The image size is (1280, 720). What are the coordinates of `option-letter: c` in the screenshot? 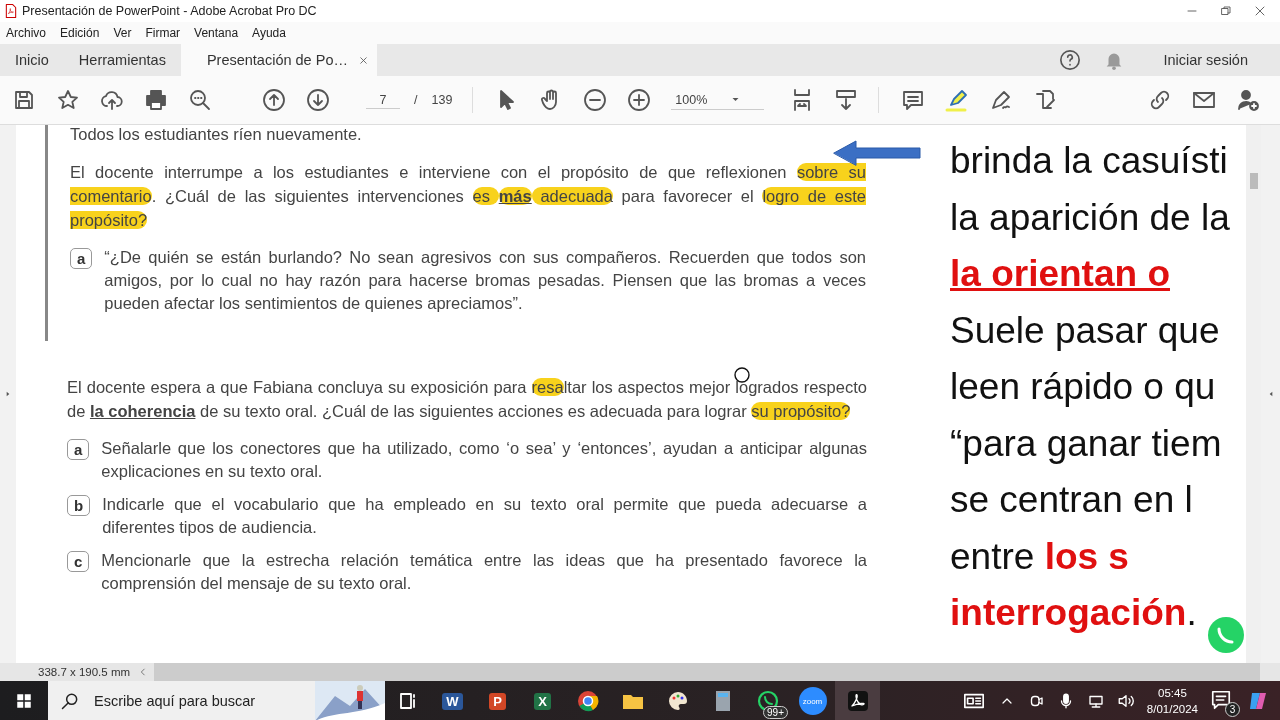 It's located at (78, 561).